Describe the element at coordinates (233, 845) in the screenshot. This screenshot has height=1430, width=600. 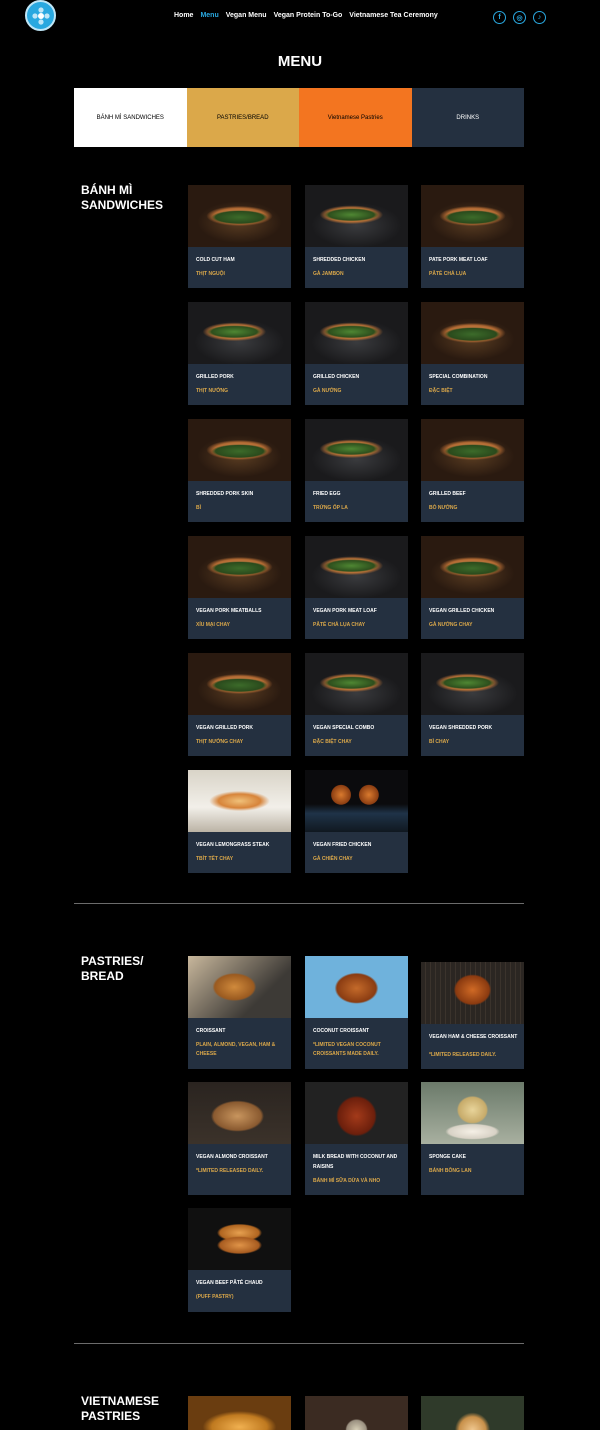
I see `item-name: VEGAN LEMONGRASS STEAK` at that location.